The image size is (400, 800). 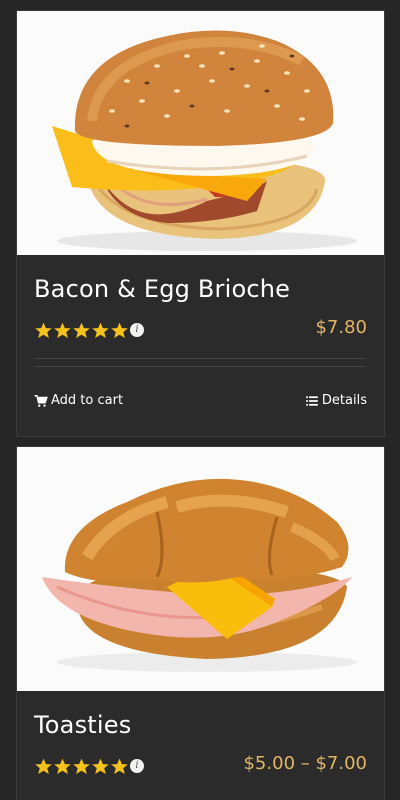 I want to click on product-title: Toasties, so click(x=82, y=725).